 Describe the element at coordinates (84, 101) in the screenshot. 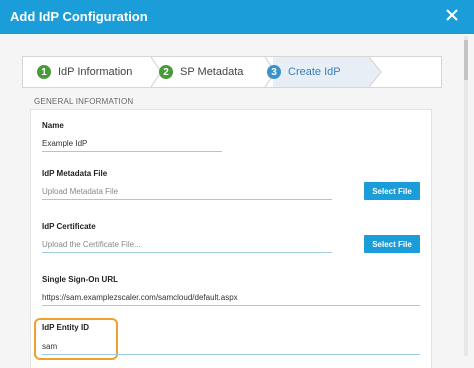

I see `section-label: GENERAL INFORMATION` at that location.